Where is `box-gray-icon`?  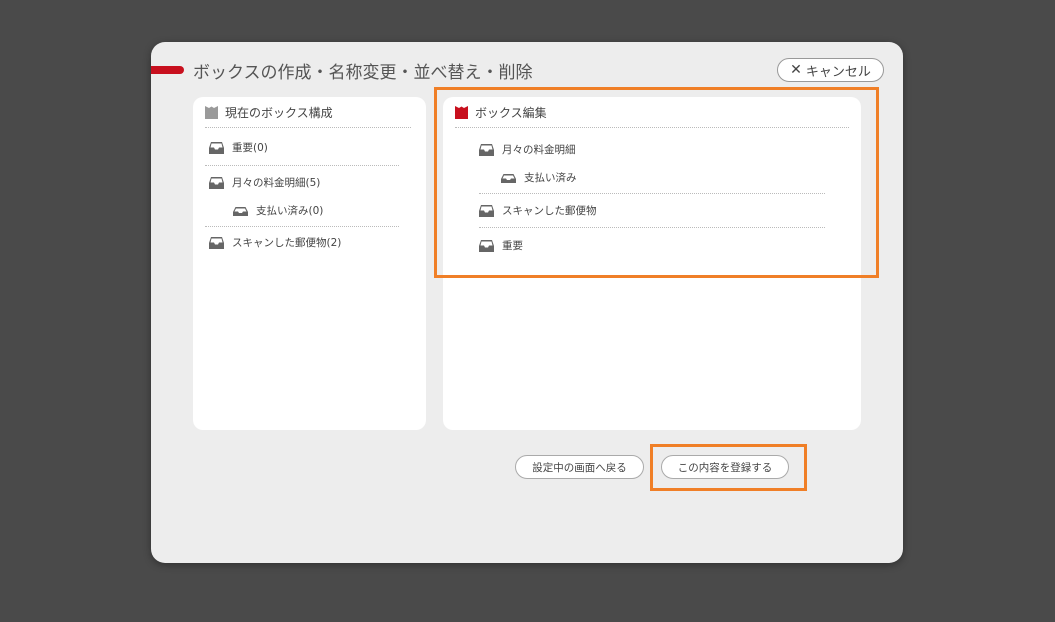
box-gray-icon is located at coordinates (211, 112).